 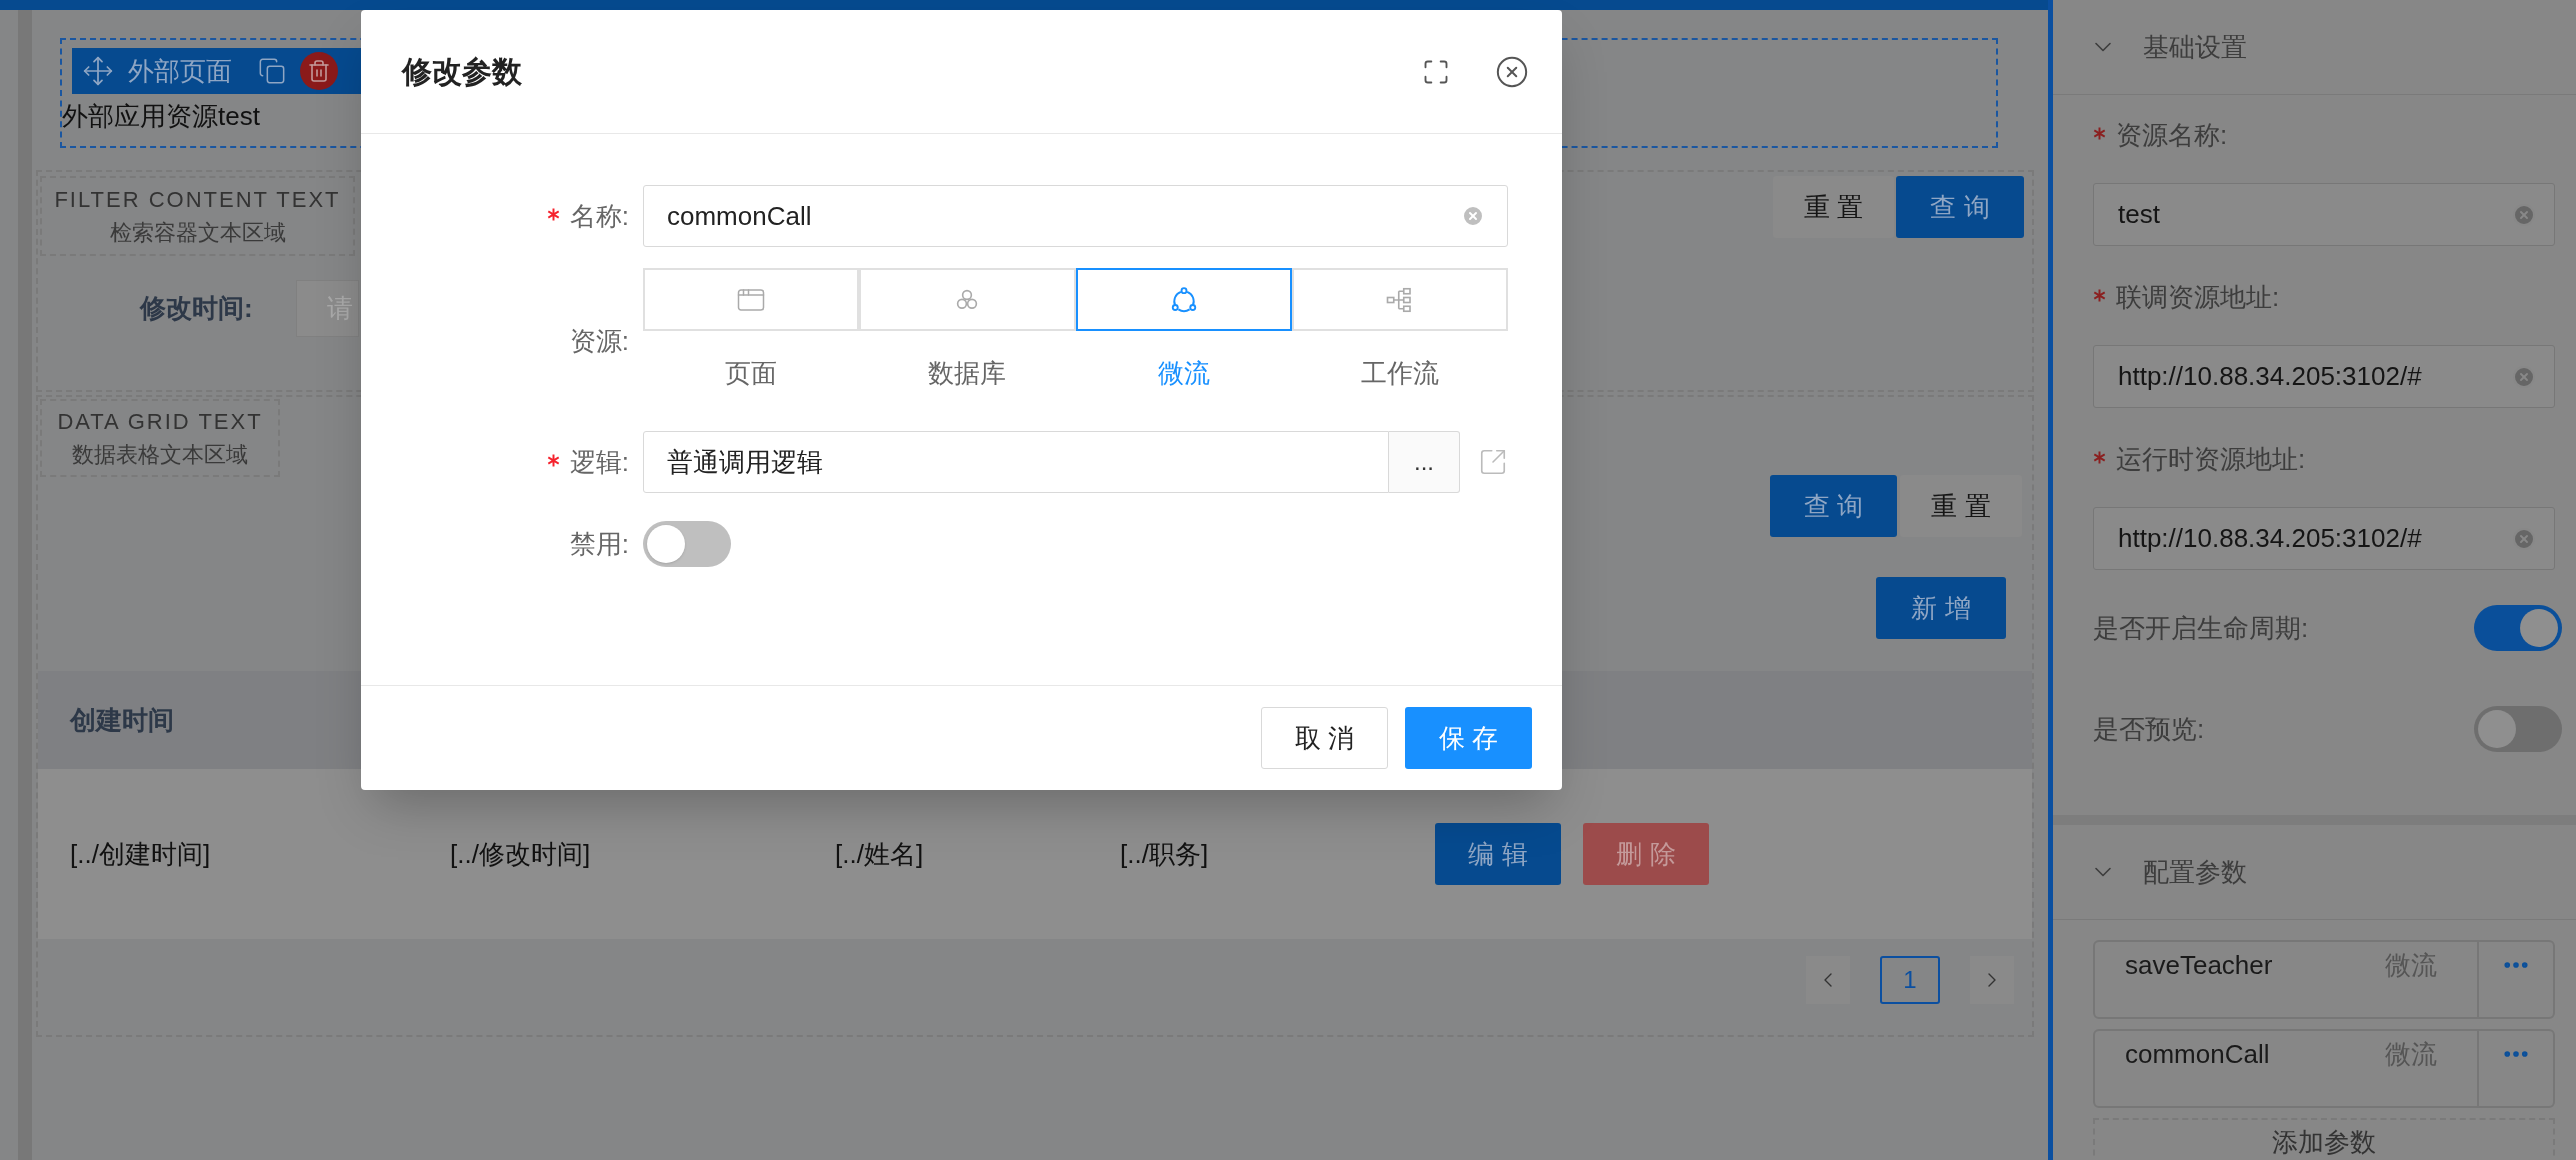 I want to click on table-cell: [../姓名], so click(x=879, y=853).